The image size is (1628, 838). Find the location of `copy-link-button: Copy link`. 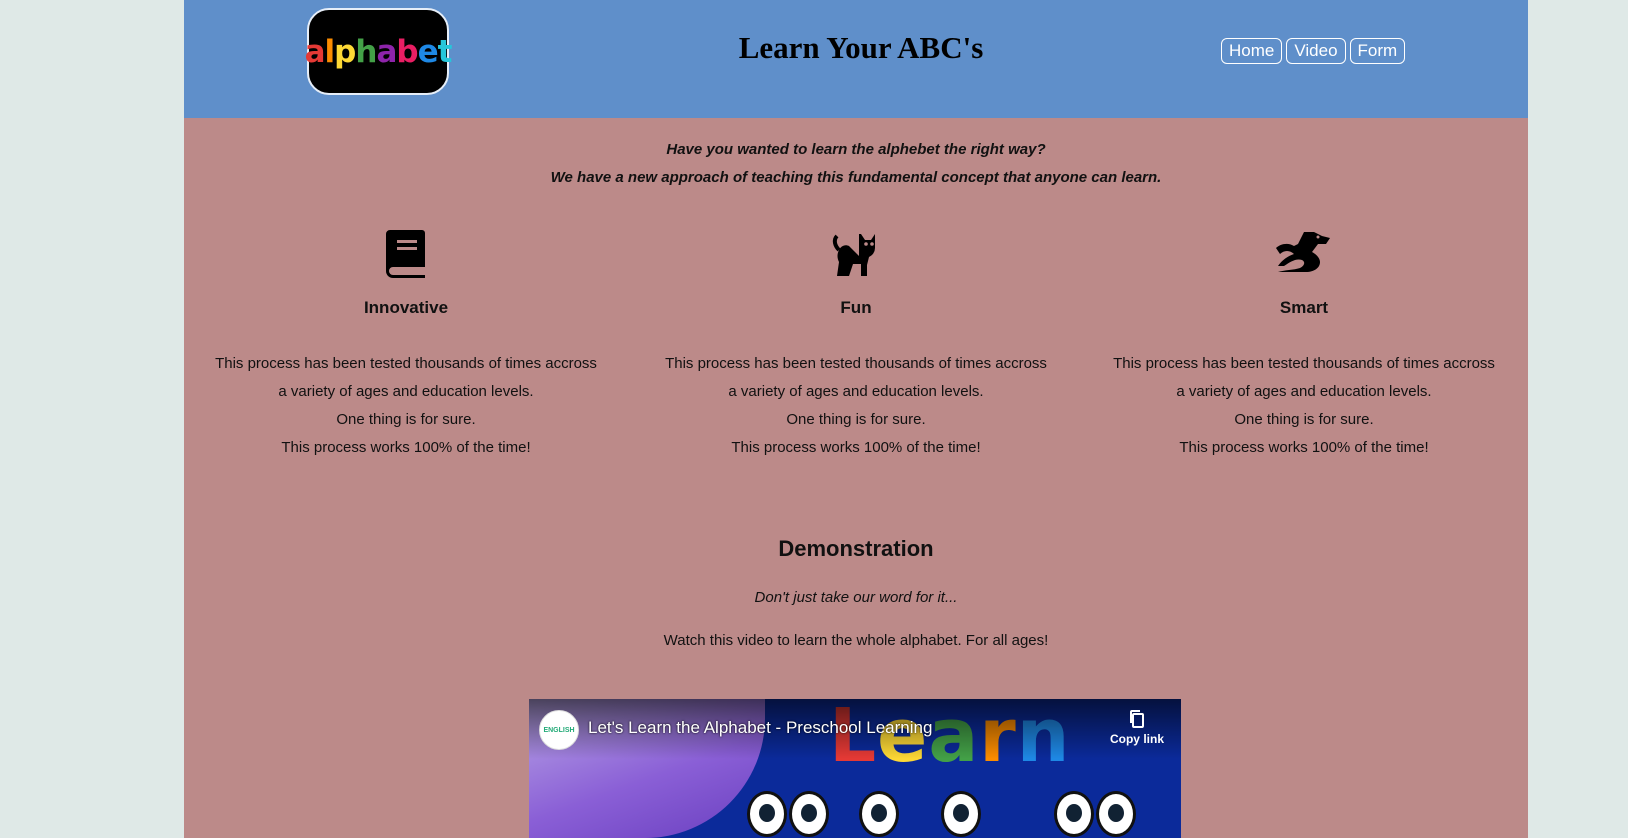

copy-link-button: Copy link is located at coordinates (1137, 727).